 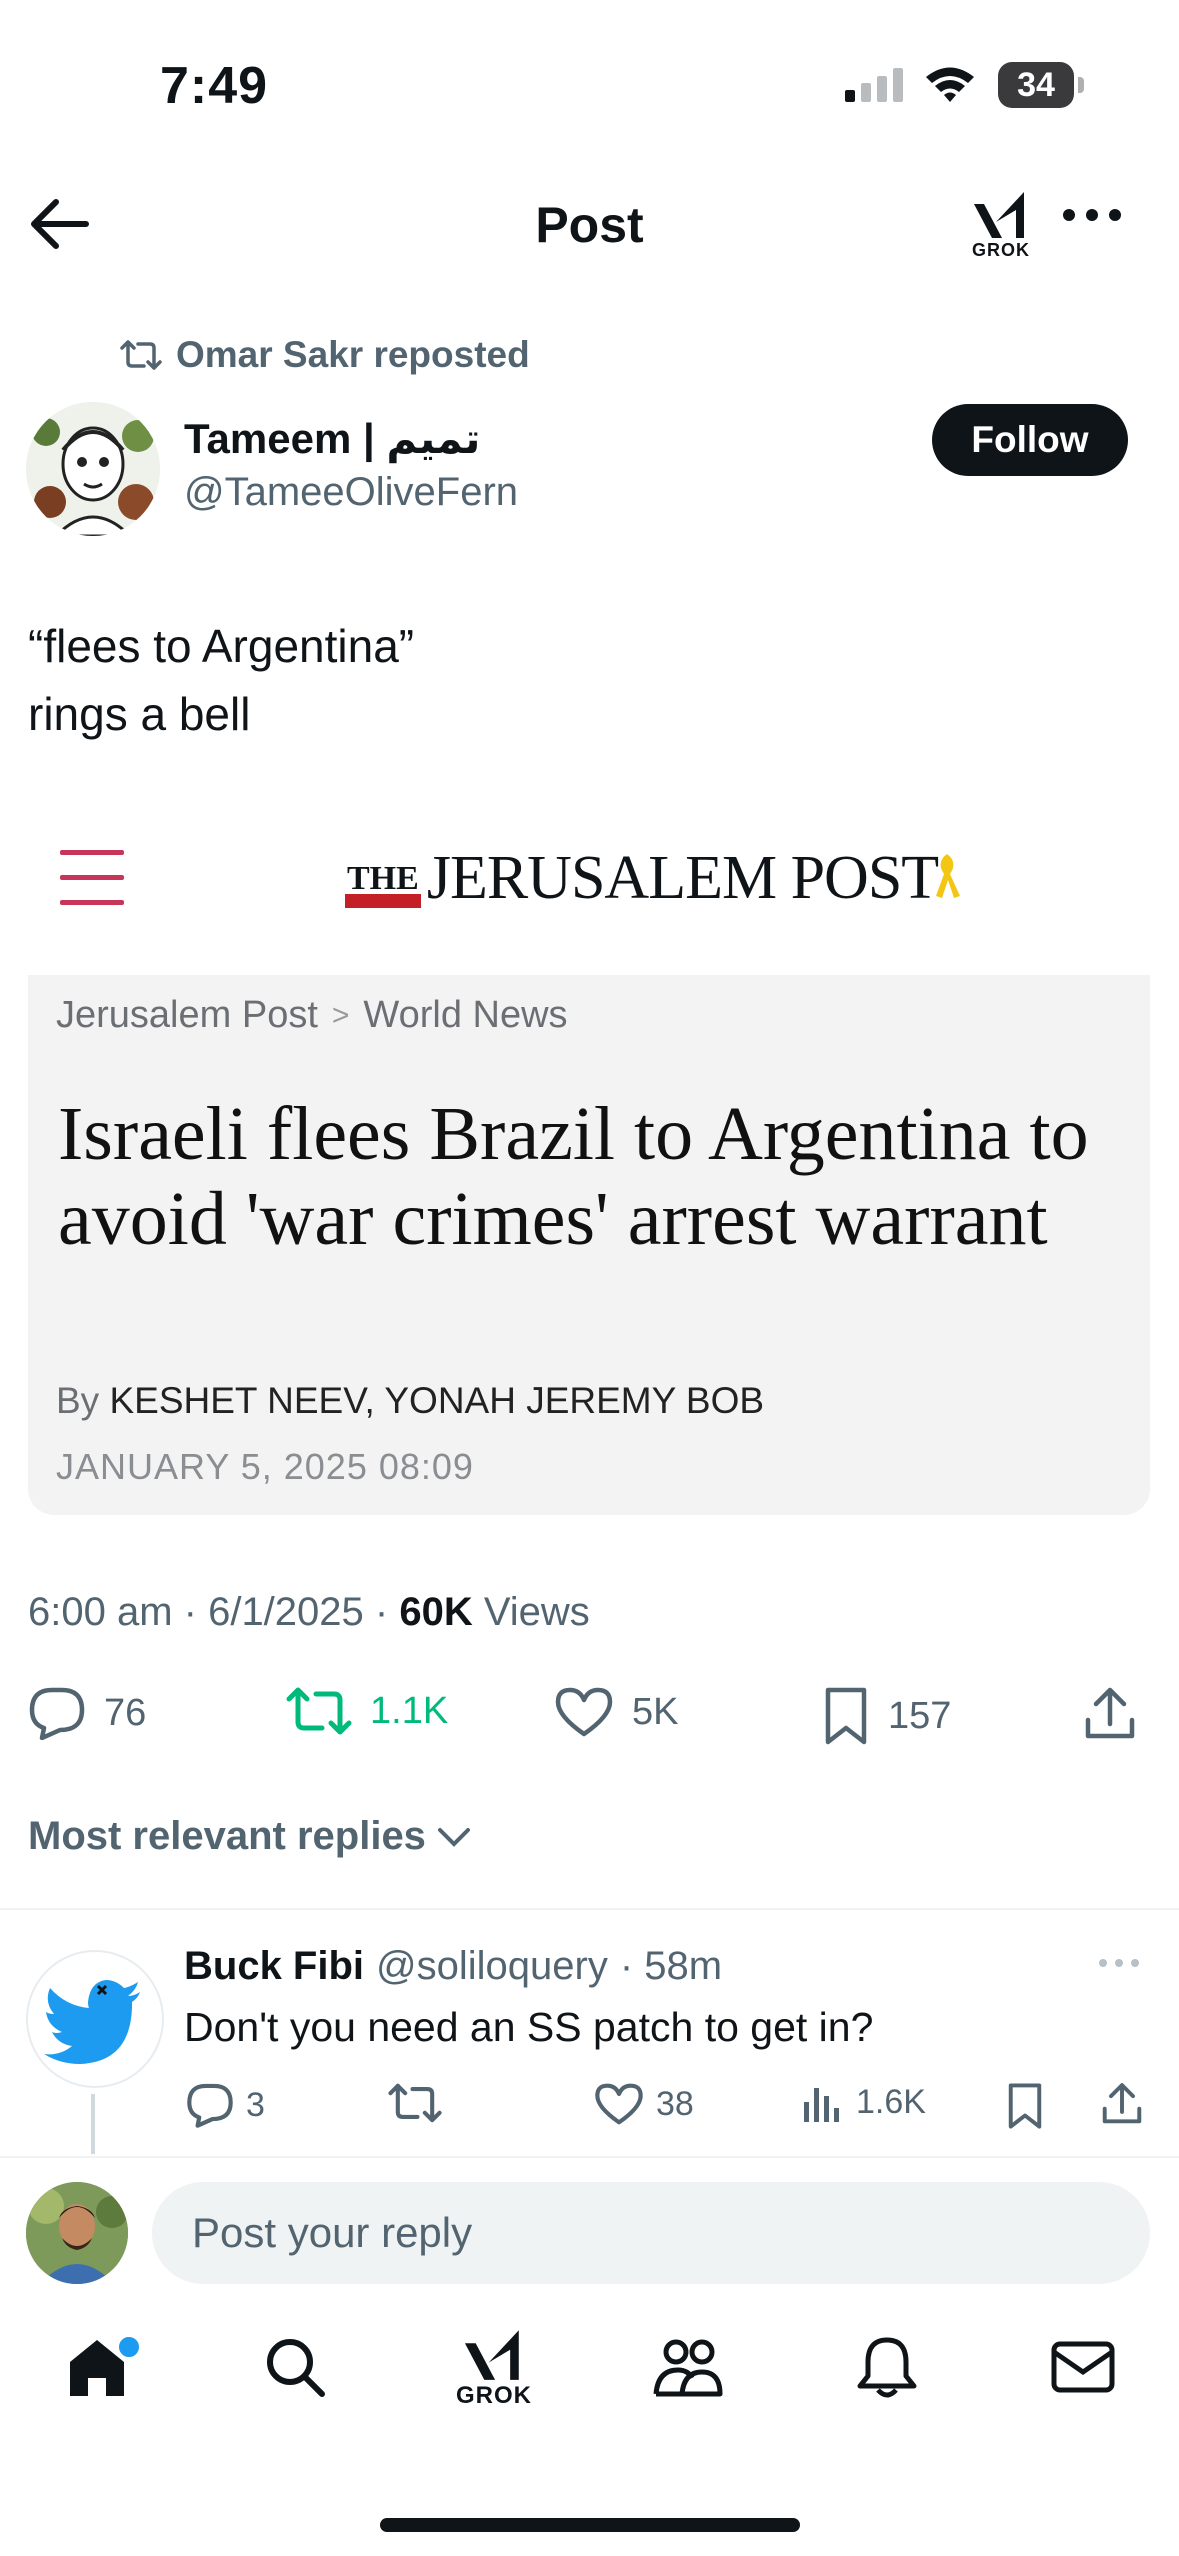 What do you see at coordinates (87, 1713) in the screenshot?
I see `reply-button: 76` at bounding box center [87, 1713].